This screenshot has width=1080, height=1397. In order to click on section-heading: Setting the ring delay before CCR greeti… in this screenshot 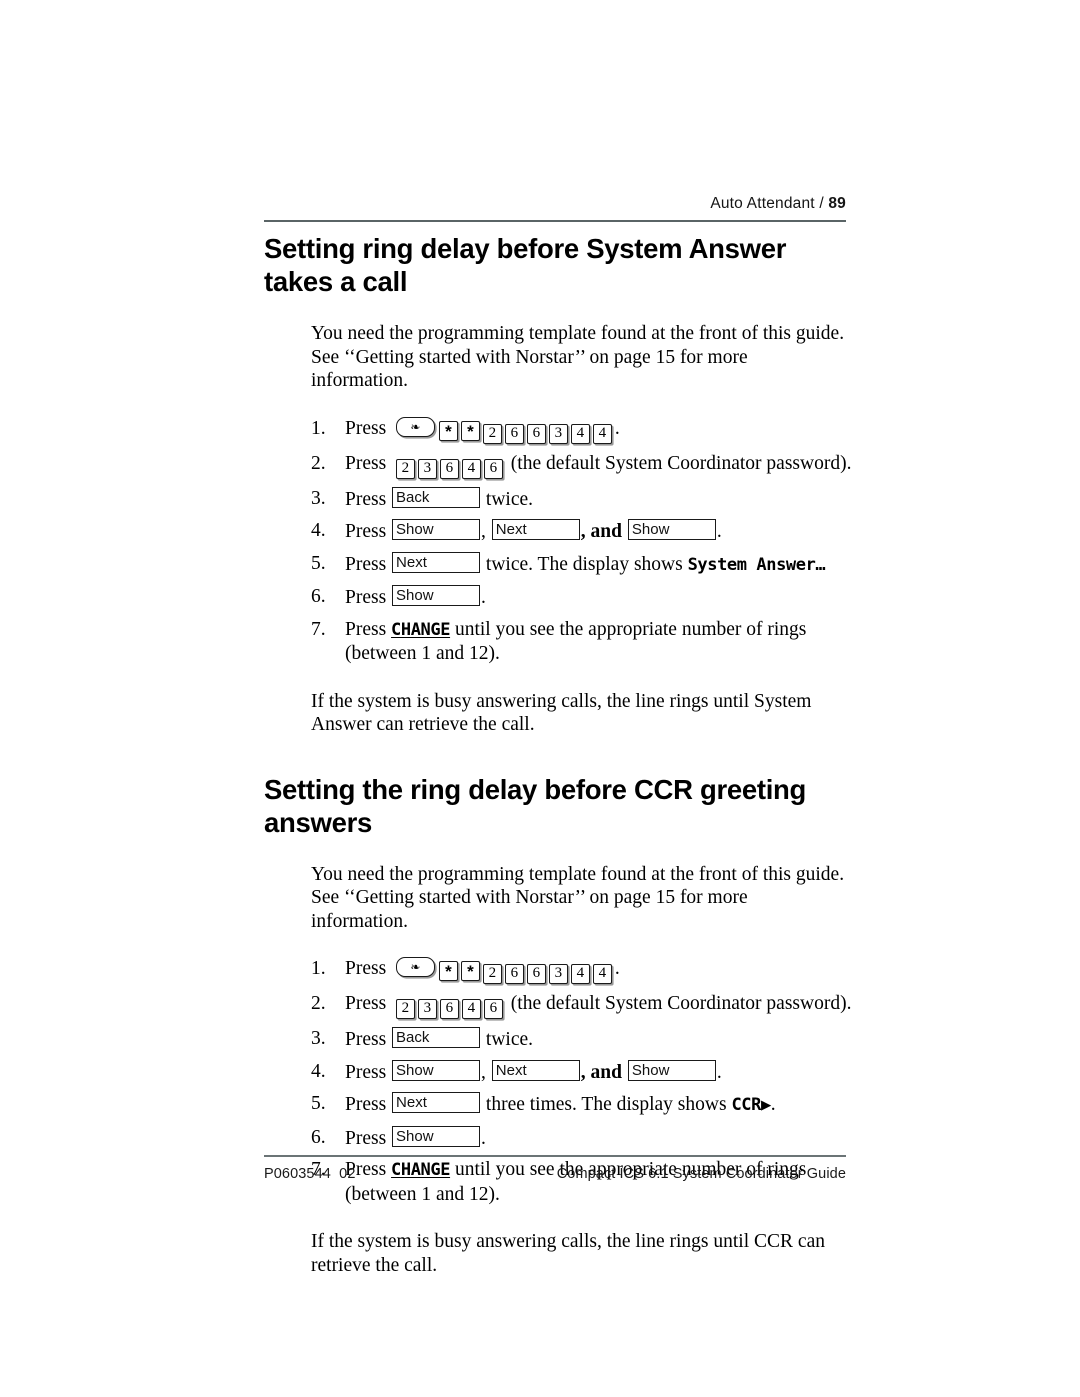, I will do `click(535, 805)`.